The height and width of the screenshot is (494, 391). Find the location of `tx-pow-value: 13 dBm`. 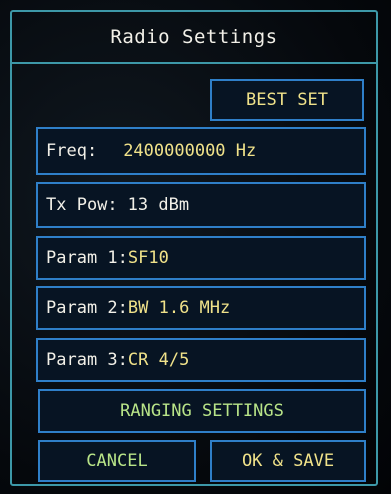

tx-pow-value: 13 dBm is located at coordinates (158, 205).